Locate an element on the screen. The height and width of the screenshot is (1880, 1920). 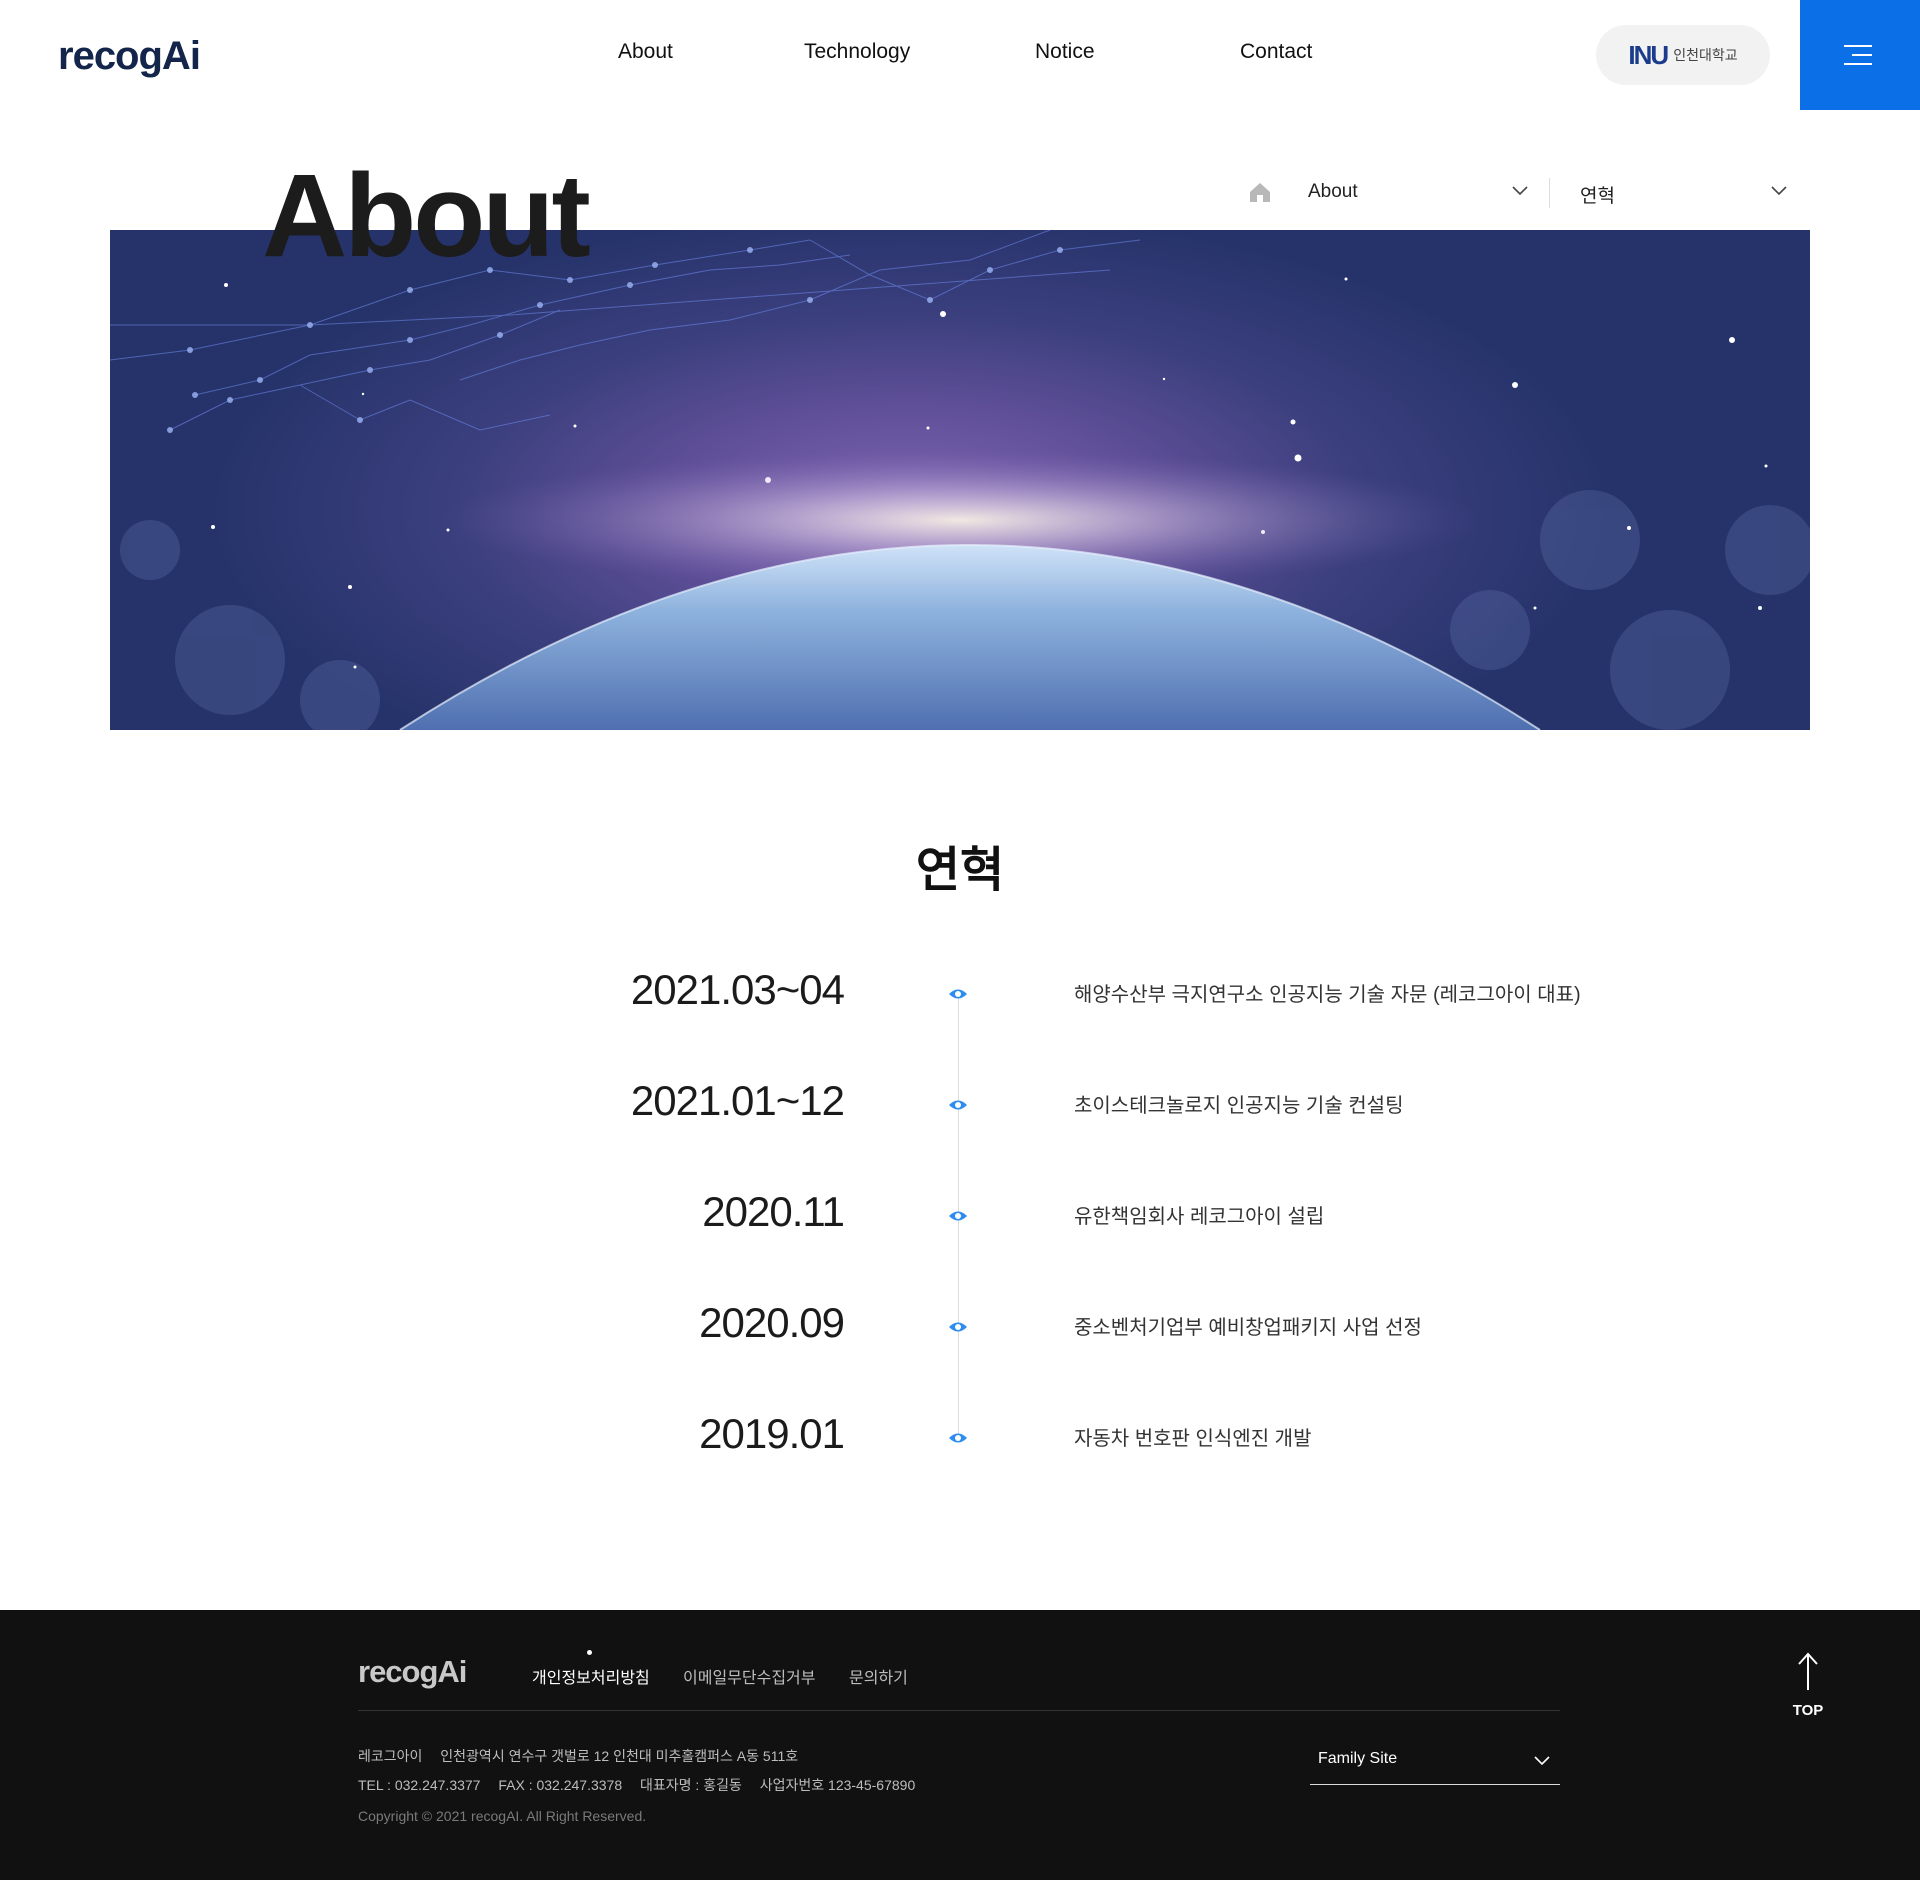
timeline-date: 2019.01 is located at coordinates (772, 1433).